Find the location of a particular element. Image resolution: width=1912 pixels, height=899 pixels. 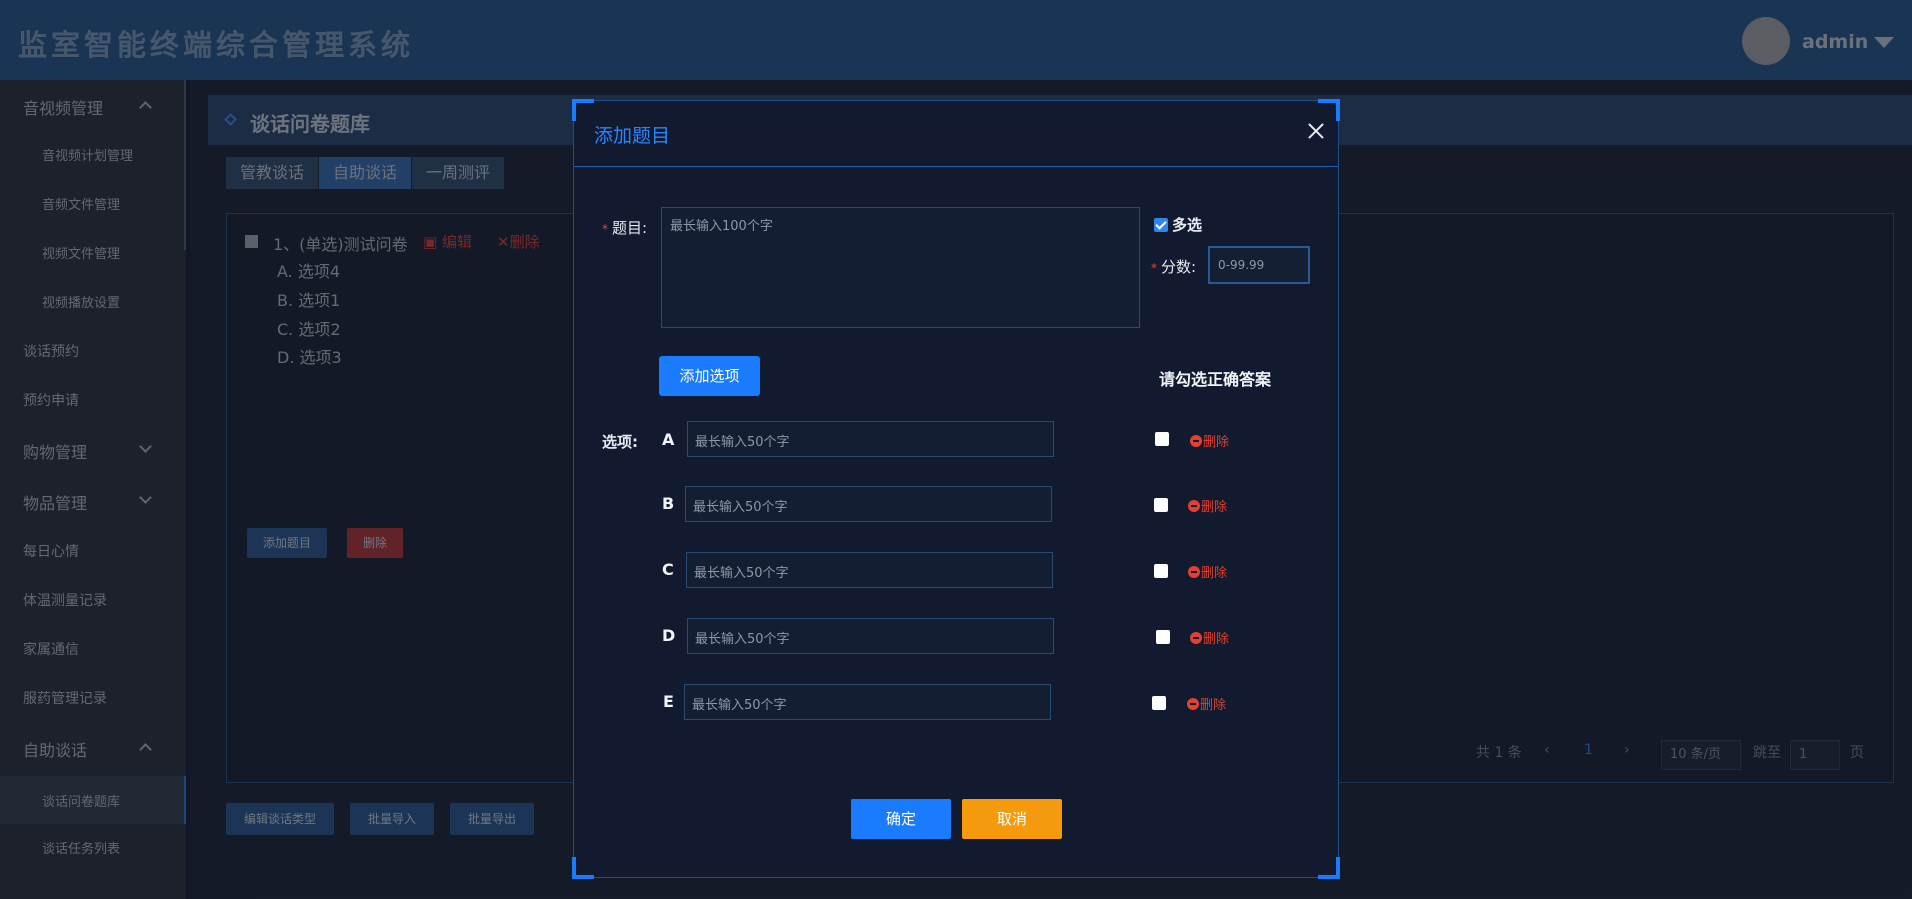

score-placeholder: 0-99.99 is located at coordinates (1241, 265).